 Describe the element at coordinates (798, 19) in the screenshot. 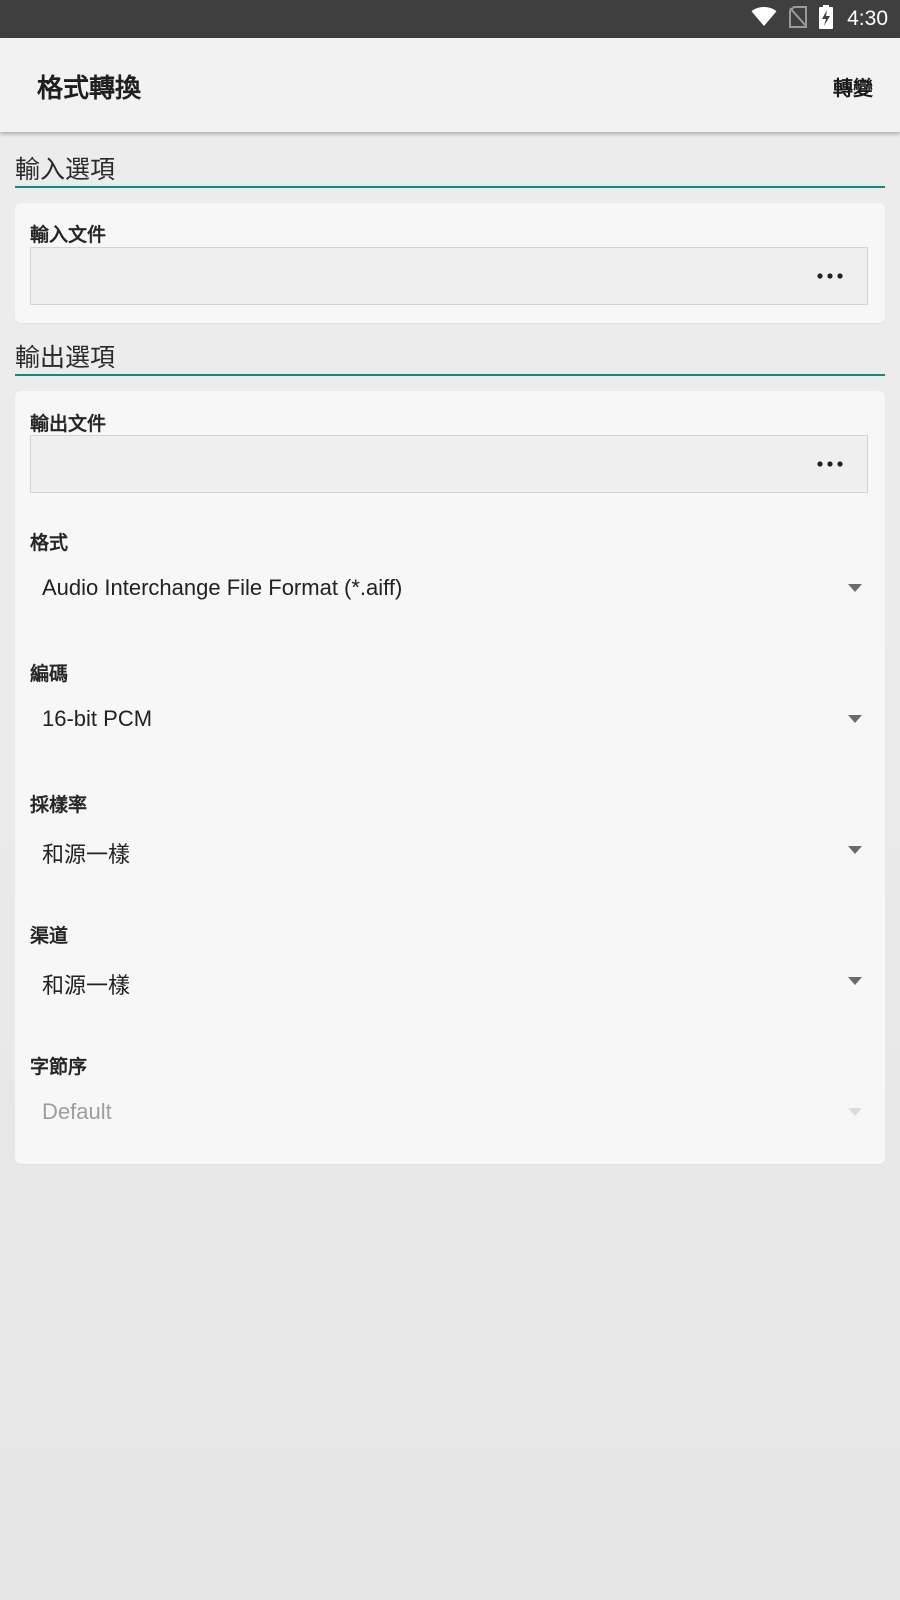

I see `no-sim-icon` at that location.